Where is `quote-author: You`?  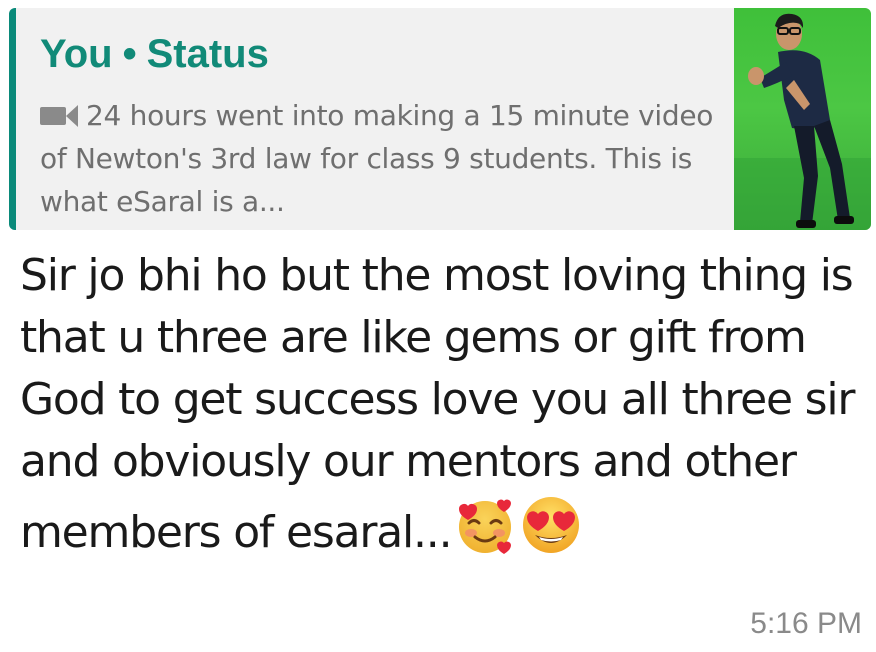
quote-author: You is located at coordinates (76, 54).